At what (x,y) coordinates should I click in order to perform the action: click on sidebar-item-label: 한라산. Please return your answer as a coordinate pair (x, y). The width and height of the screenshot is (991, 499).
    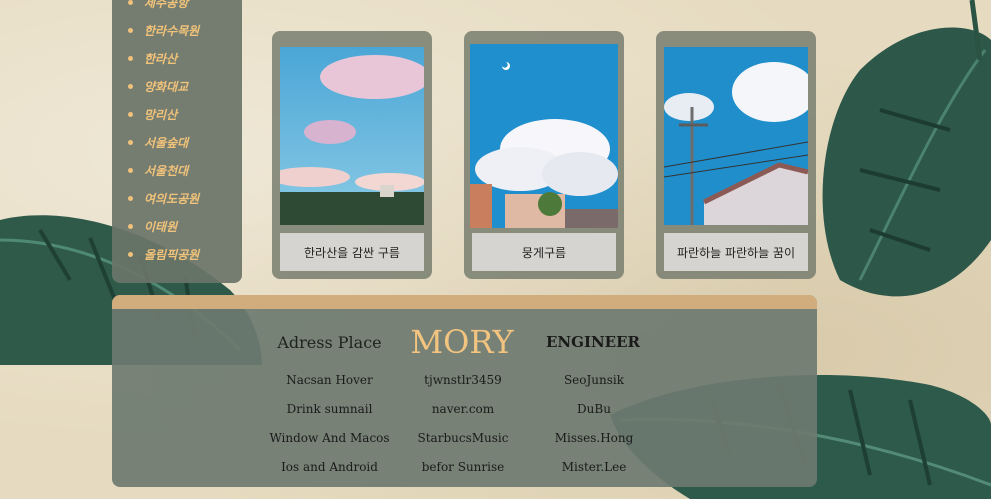
    Looking at the image, I should click on (161, 58).